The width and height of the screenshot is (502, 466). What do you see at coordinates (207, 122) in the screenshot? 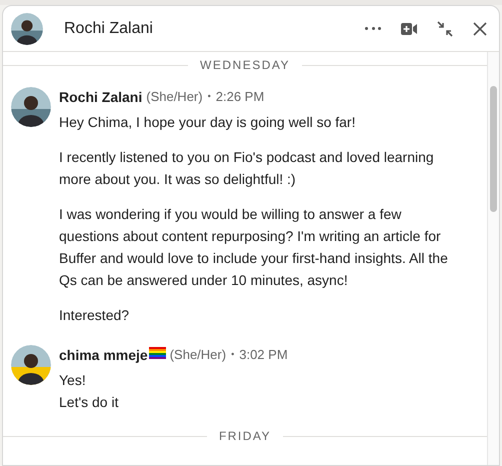
I see `message-paragraph: Hey Chima, I hope your day is going well so far!` at bounding box center [207, 122].